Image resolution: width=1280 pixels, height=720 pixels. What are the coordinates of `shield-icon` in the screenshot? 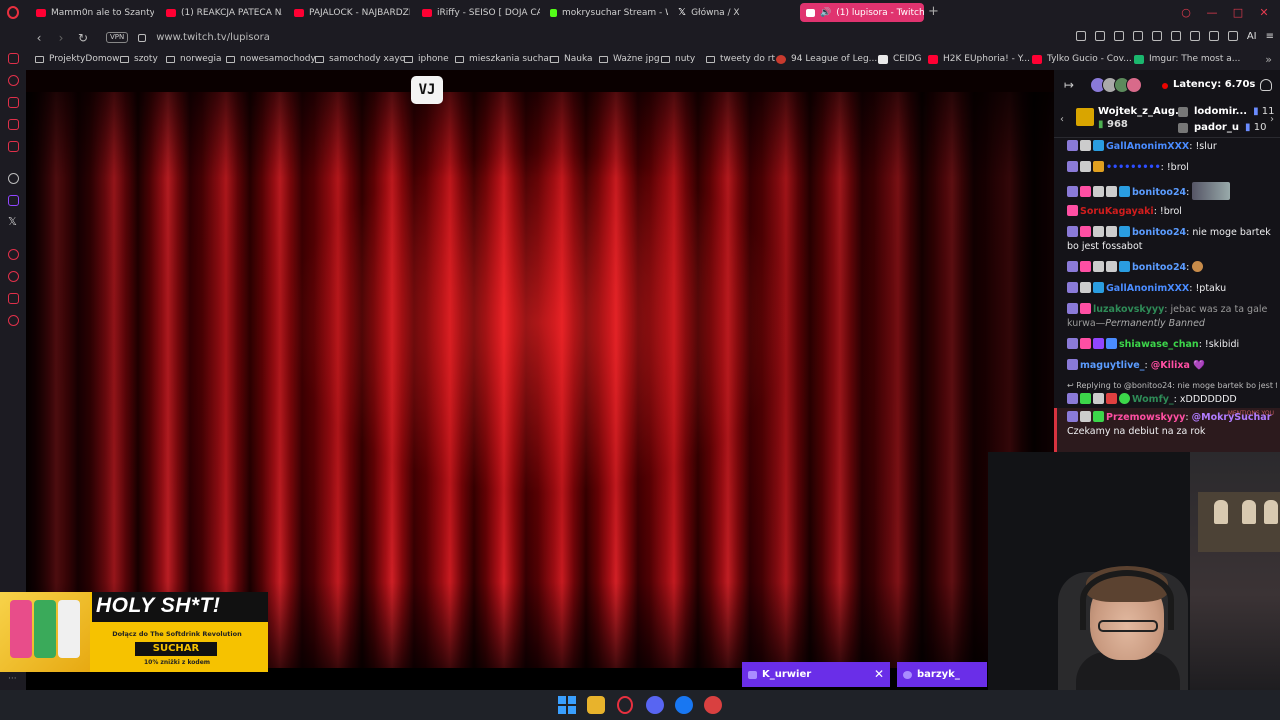 It's located at (1118, 36).